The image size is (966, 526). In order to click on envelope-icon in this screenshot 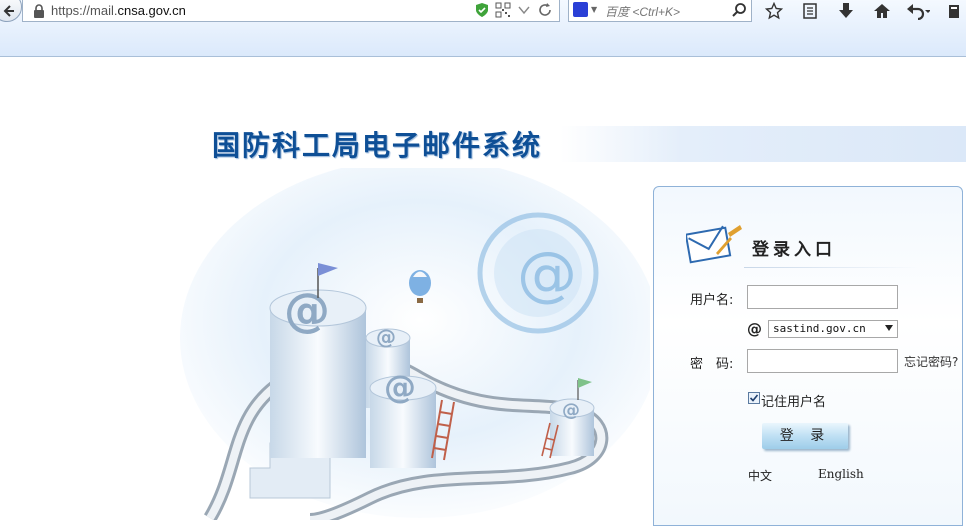, I will do `click(714, 244)`.